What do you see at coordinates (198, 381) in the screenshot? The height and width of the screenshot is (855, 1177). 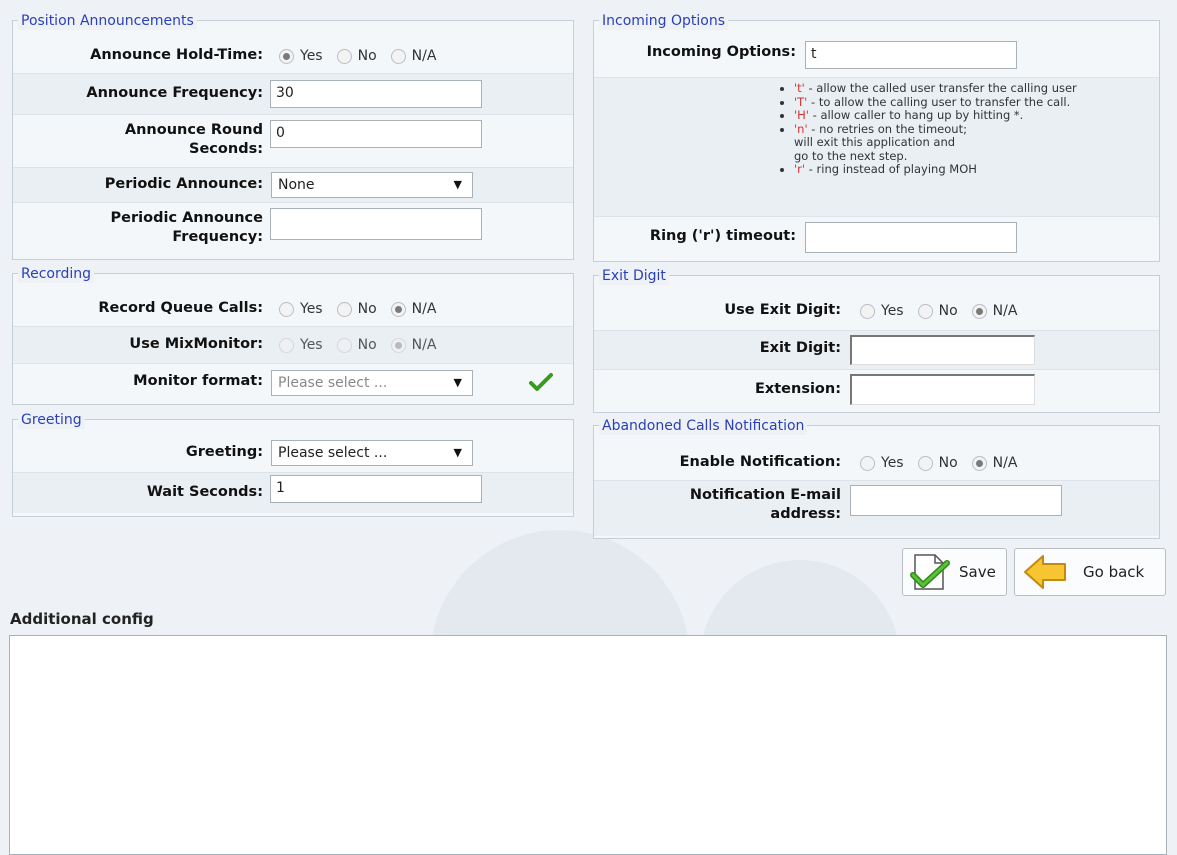 I see `field-label: Monitor format:` at bounding box center [198, 381].